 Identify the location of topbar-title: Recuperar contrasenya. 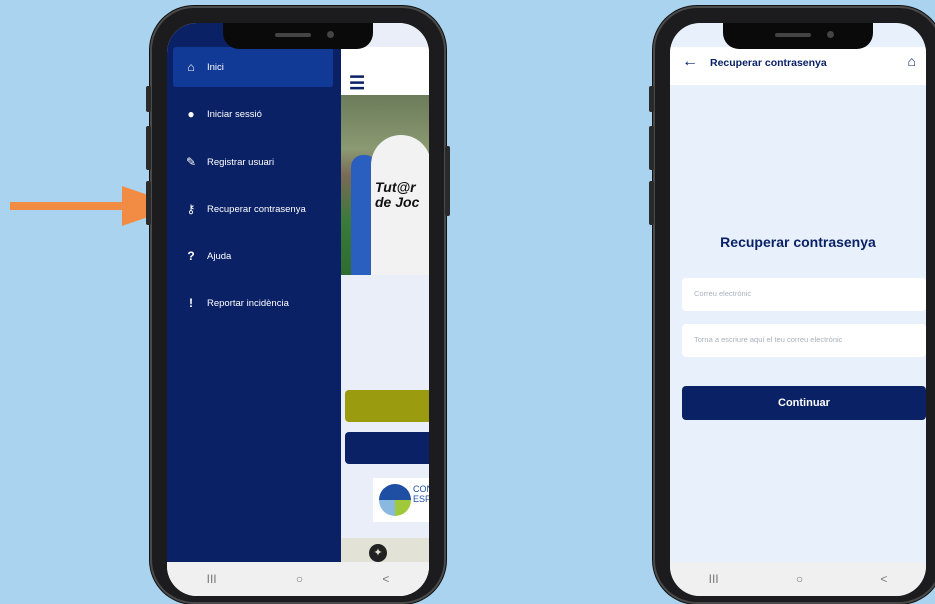
(768, 63).